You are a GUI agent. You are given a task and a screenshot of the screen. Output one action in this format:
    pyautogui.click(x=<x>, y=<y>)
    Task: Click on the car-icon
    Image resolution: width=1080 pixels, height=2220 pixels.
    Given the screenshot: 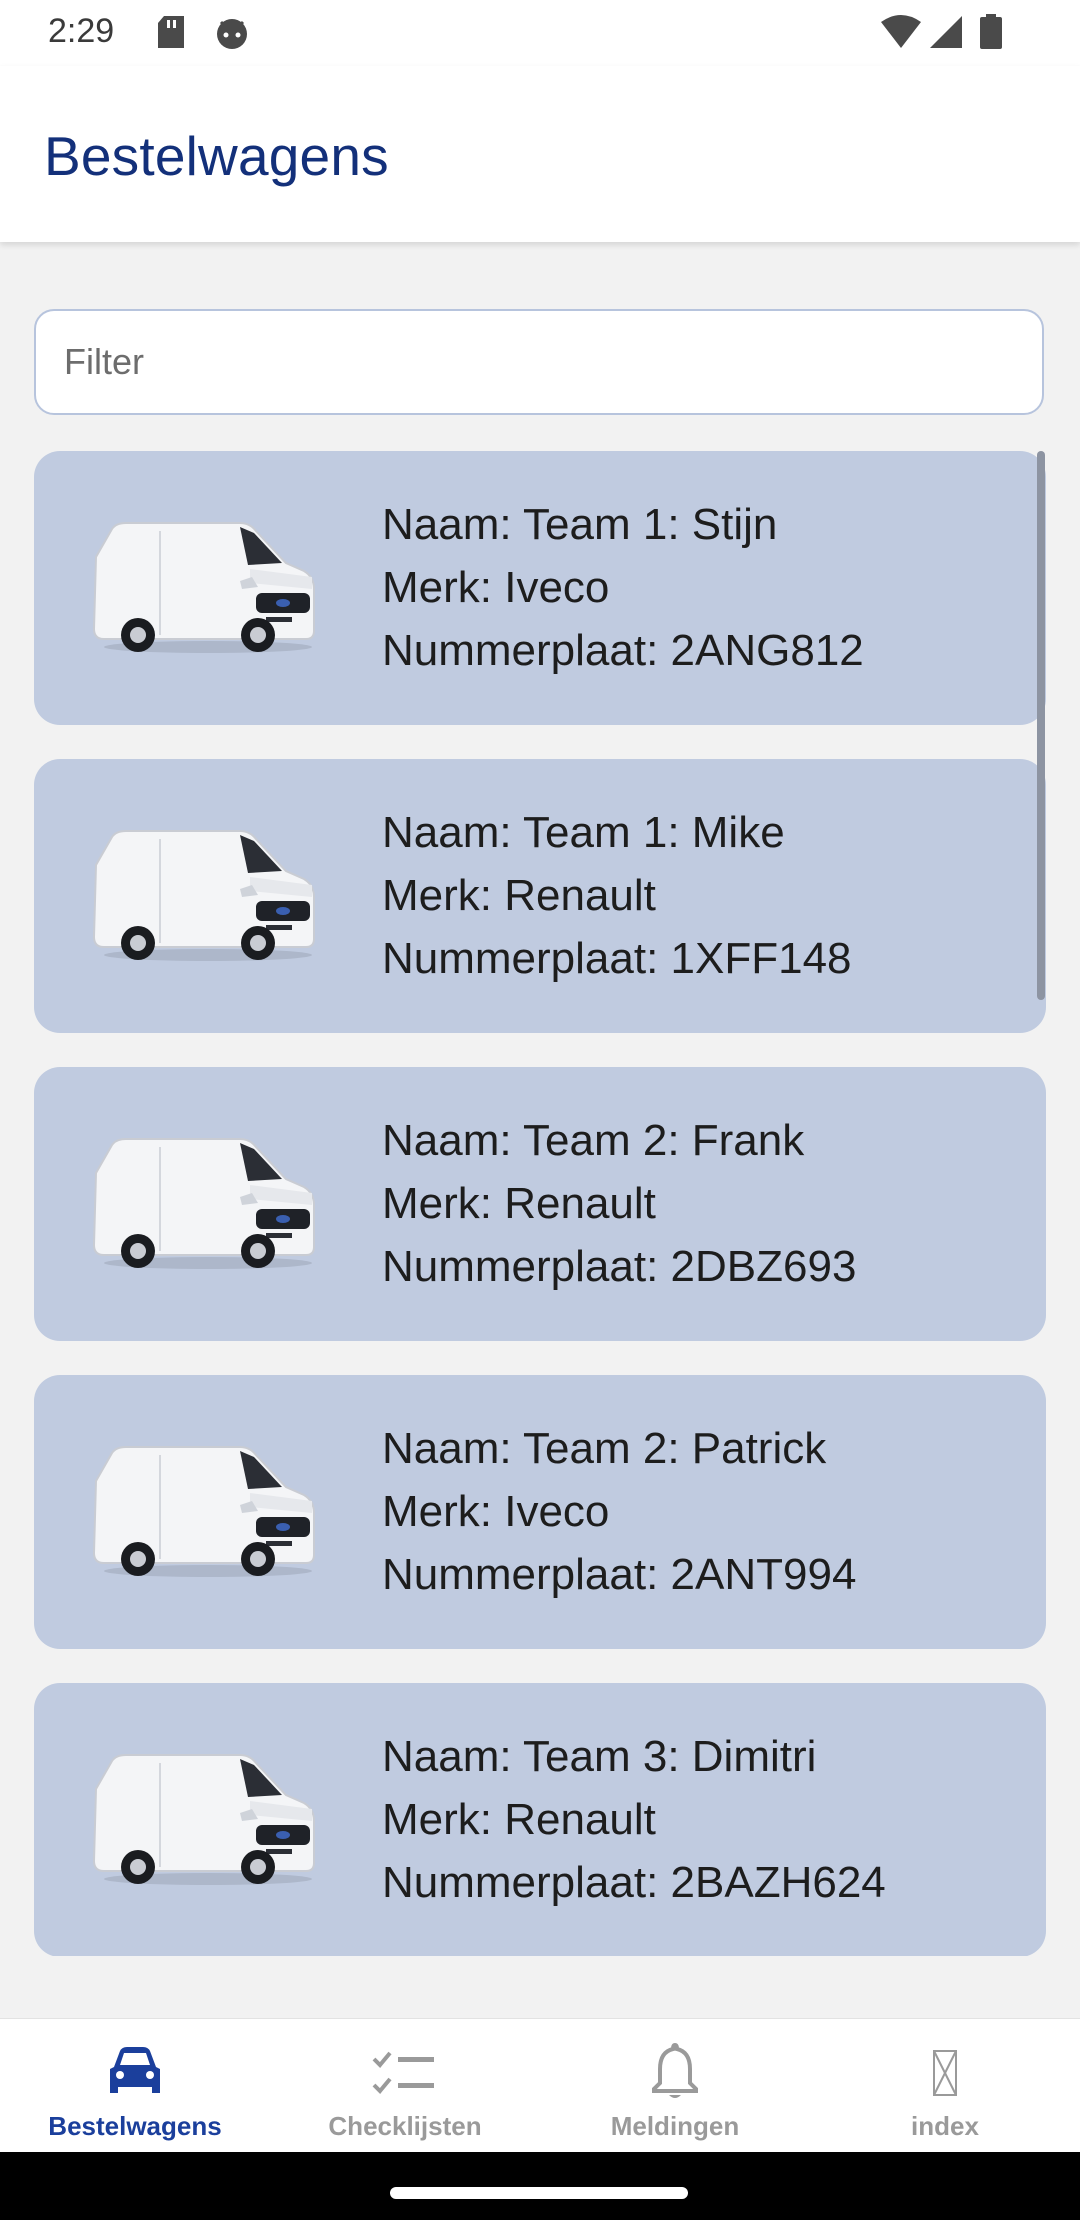 What is the action you would take?
    pyautogui.click(x=135, y=2072)
    